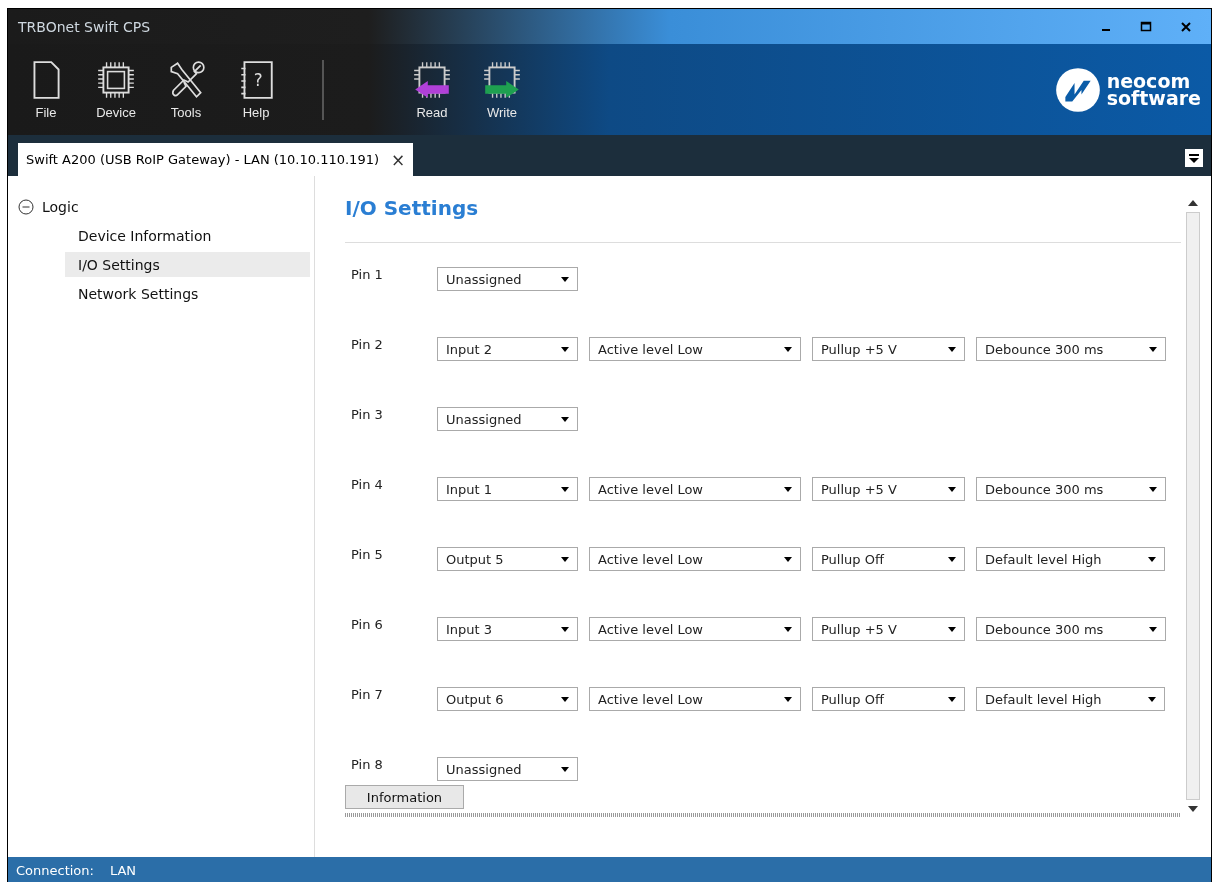 This screenshot has height=882, width=1222. I want to click on dropdown: Input 3, so click(507, 629).